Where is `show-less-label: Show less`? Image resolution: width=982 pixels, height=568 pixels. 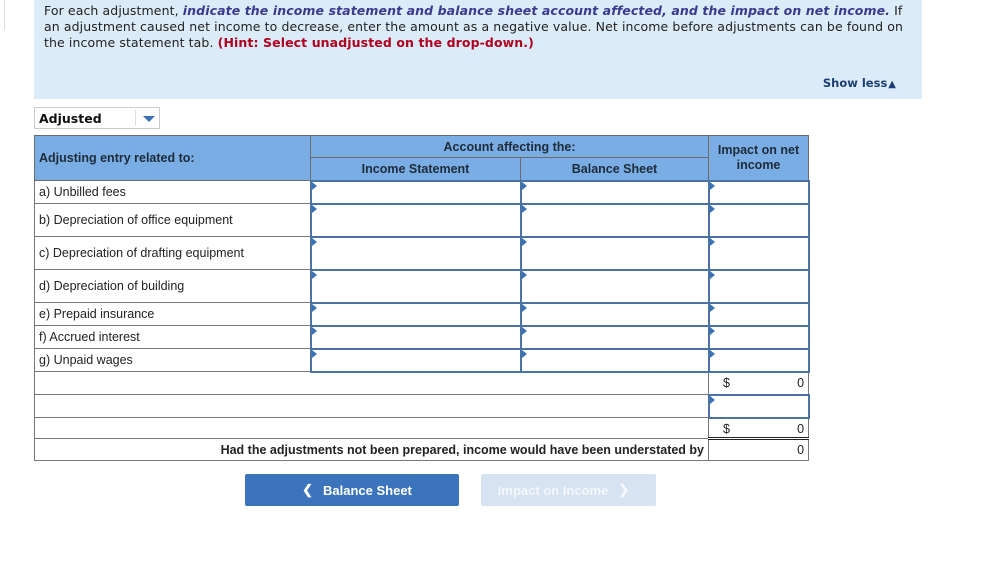 show-less-label: Show less is located at coordinates (855, 83).